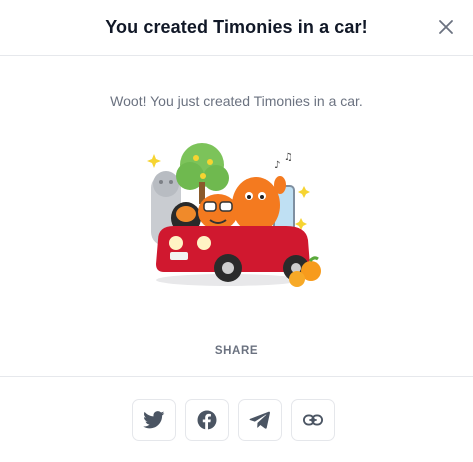 Image resolution: width=473 pixels, height=462 pixels. I want to click on share-facebook-button, so click(207, 420).